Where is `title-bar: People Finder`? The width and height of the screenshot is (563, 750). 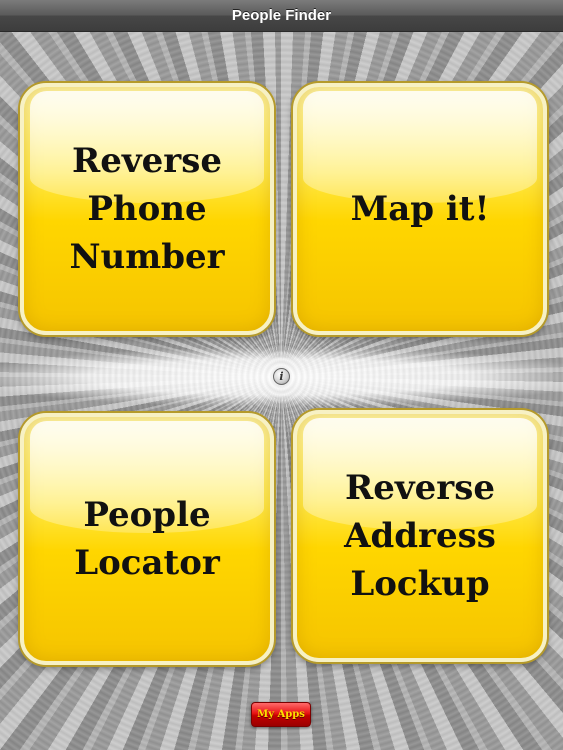
title-bar: People Finder is located at coordinates (281, 16).